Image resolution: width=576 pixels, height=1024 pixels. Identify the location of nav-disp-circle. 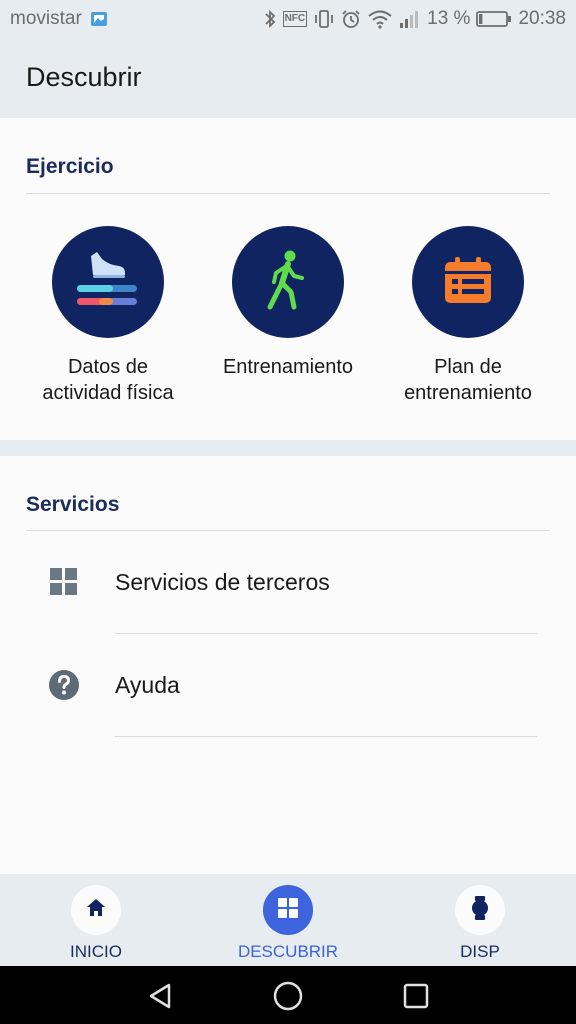
(480, 910).